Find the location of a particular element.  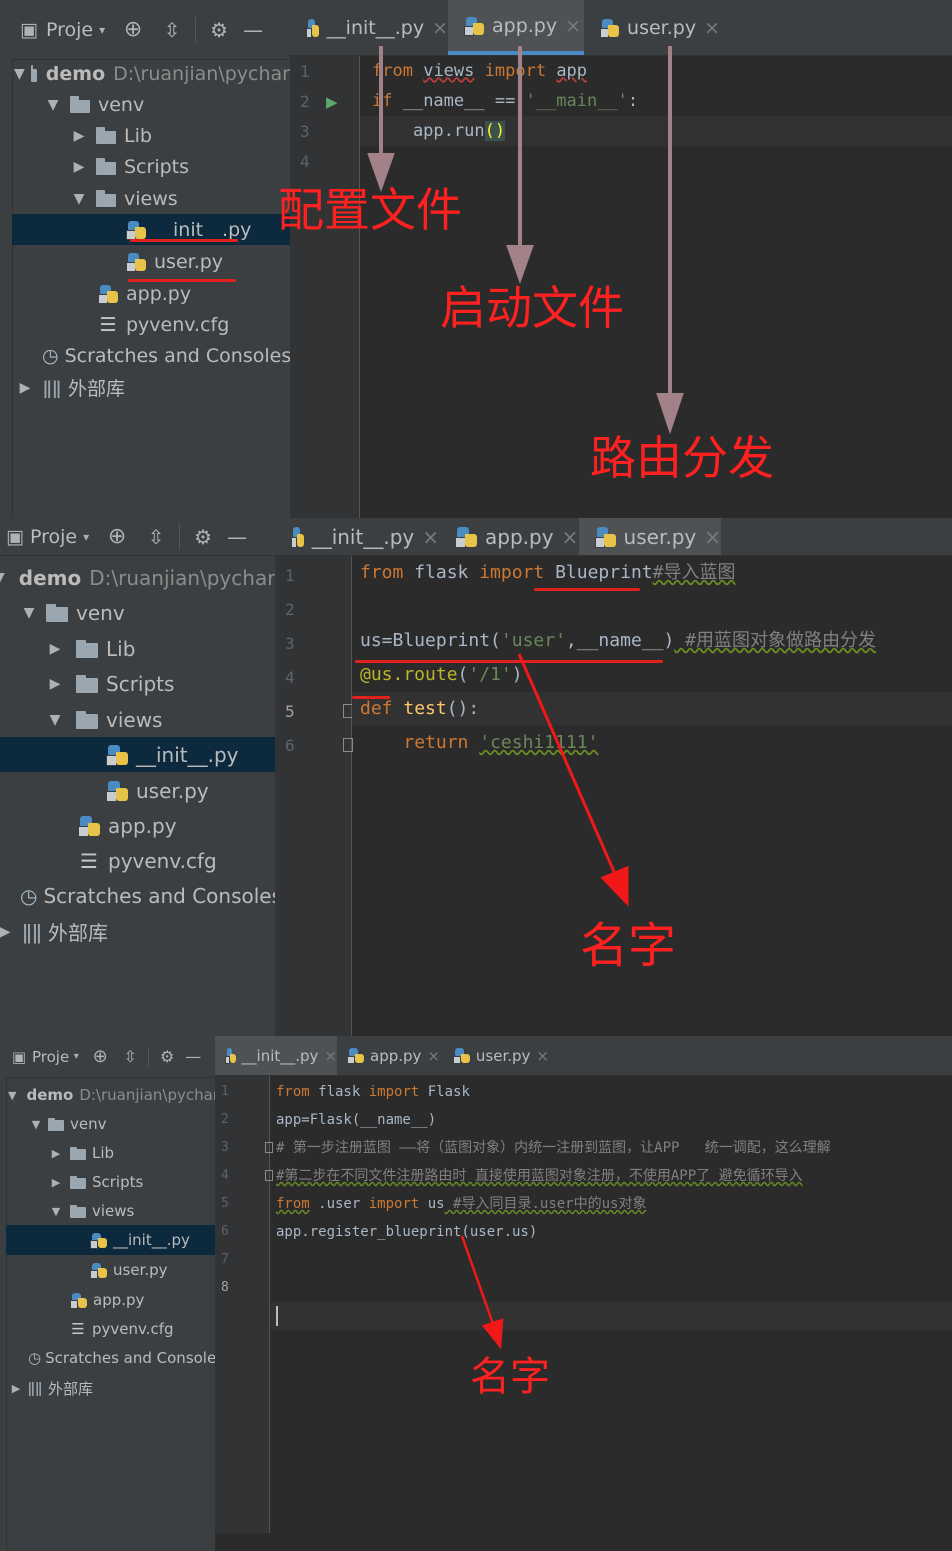

annotation-config-file: 配置文件 is located at coordinates (370, 210).